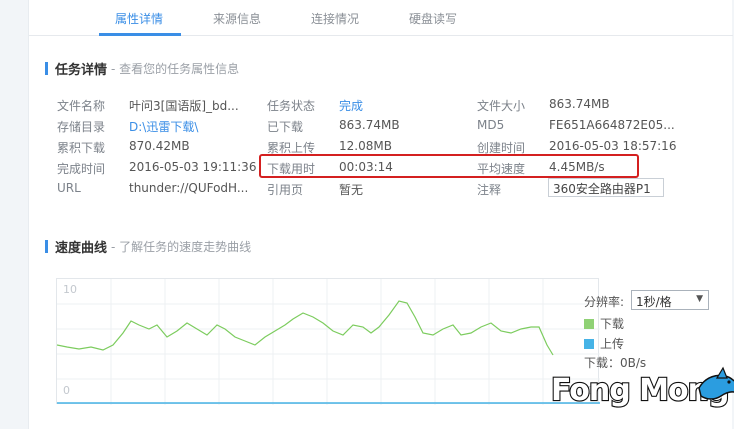 The image size is (734, 429). What do you see at coordinates (285, 190) in the screenshot?
I see `referrer-label: 引用页` at bounding box center [285, 190].